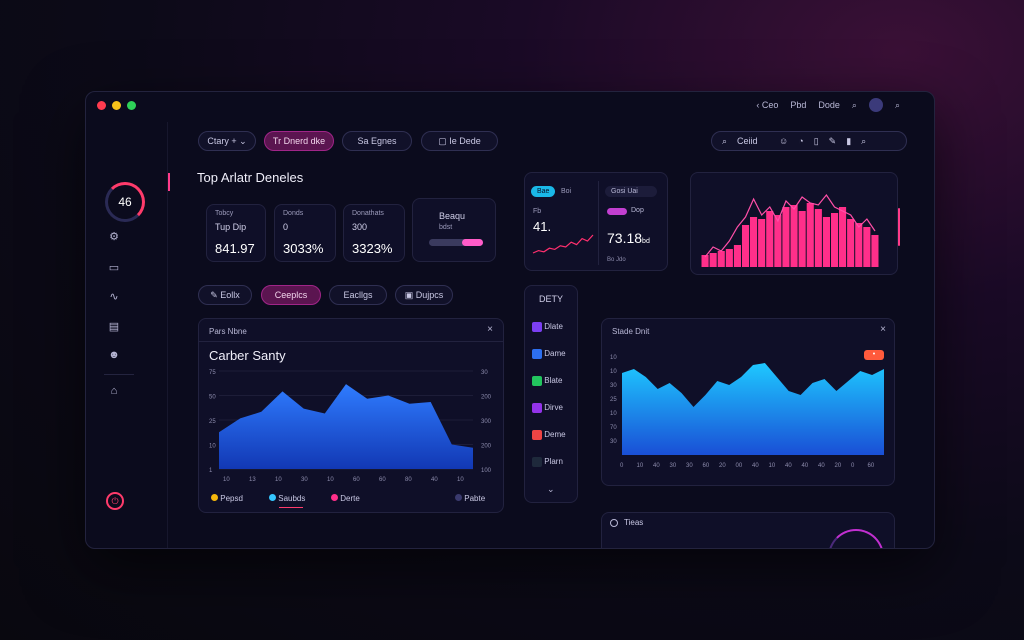 This screenshot has width=1024, height=640. Describe the element at coordinates (227, 141) in the screenshot. I see `filter-category: Ctary + ⌄` at that location.